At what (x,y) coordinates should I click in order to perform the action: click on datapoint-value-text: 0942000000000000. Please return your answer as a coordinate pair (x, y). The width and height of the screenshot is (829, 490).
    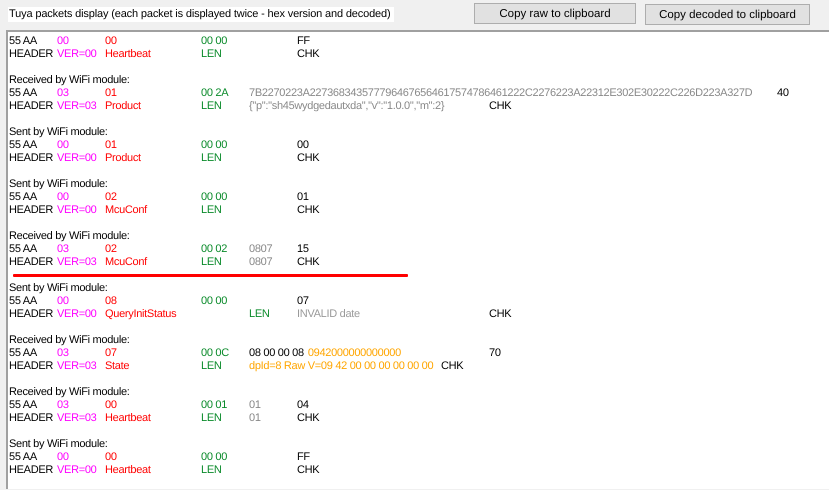
    Looking at the image, I should click on (354, 353).